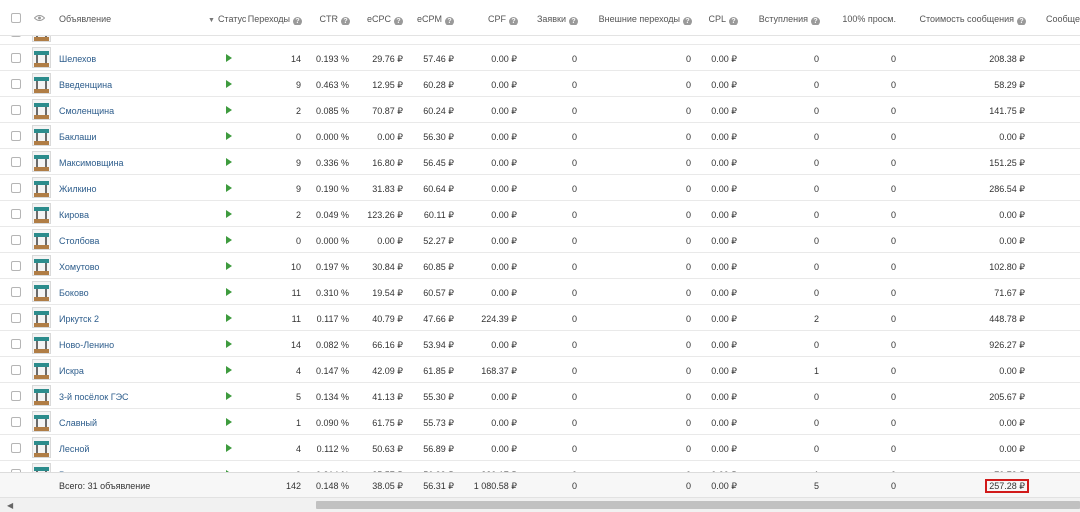 This screenshot has width=1080, height=512. I want to click on ad-name-link: Максимовщина, so click(134, 163).